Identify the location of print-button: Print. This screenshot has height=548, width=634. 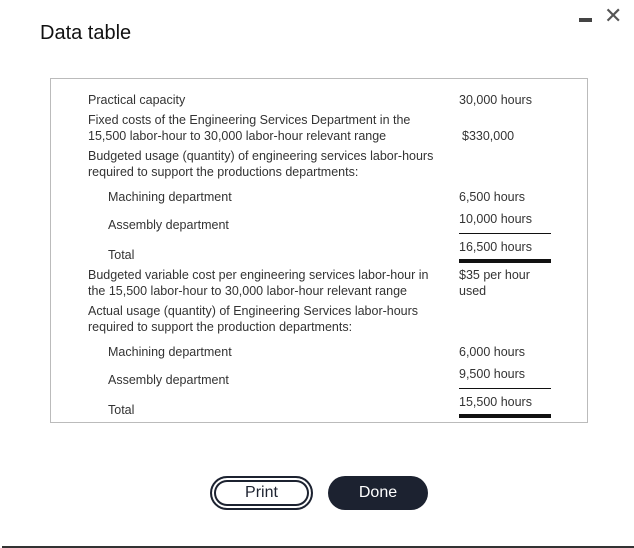
(261, 493).